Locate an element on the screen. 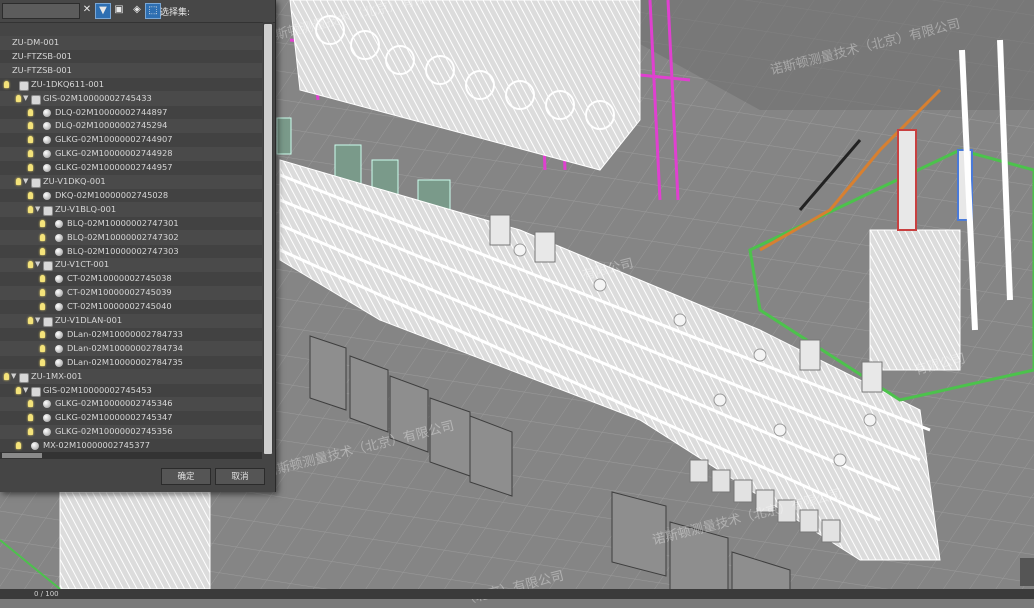 The height and width of the screenshot is (608, 1034). horizontal-scrollbar is located at coordinates (131, 455).